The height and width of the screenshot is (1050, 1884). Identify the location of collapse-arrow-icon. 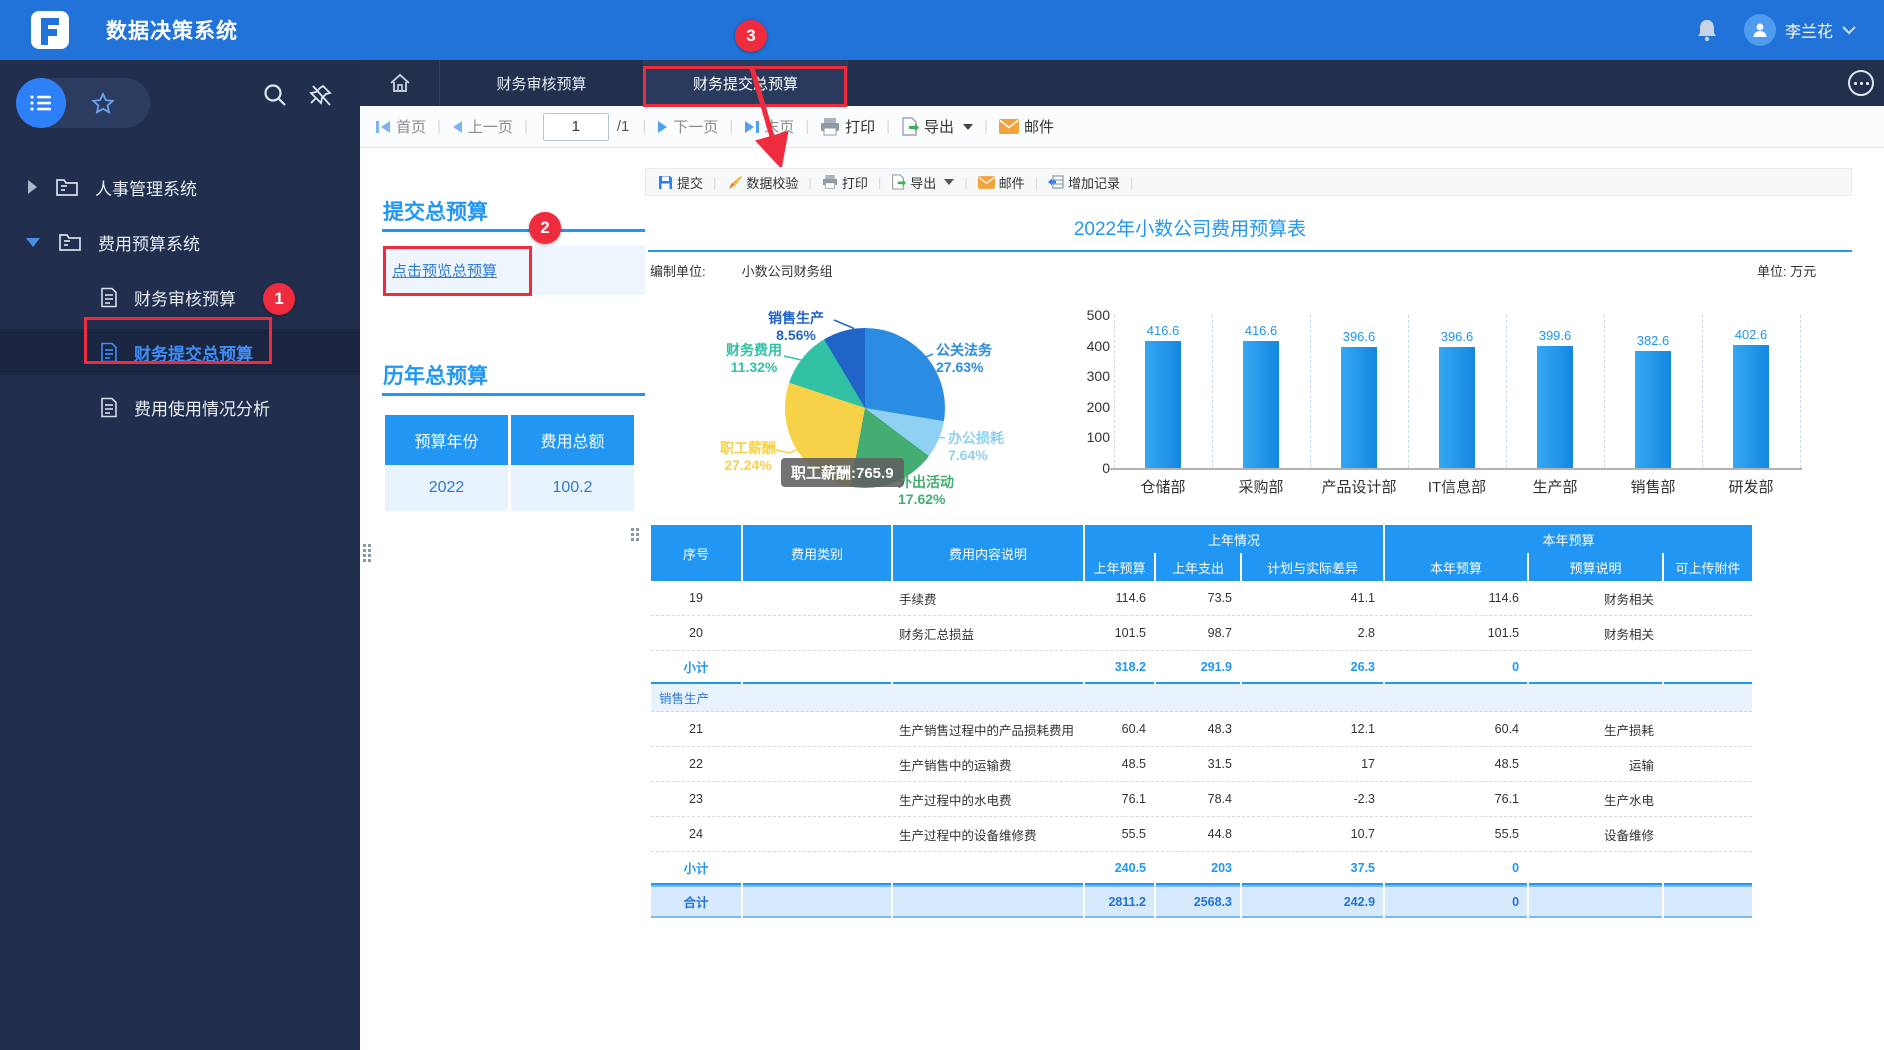
(33, 242).